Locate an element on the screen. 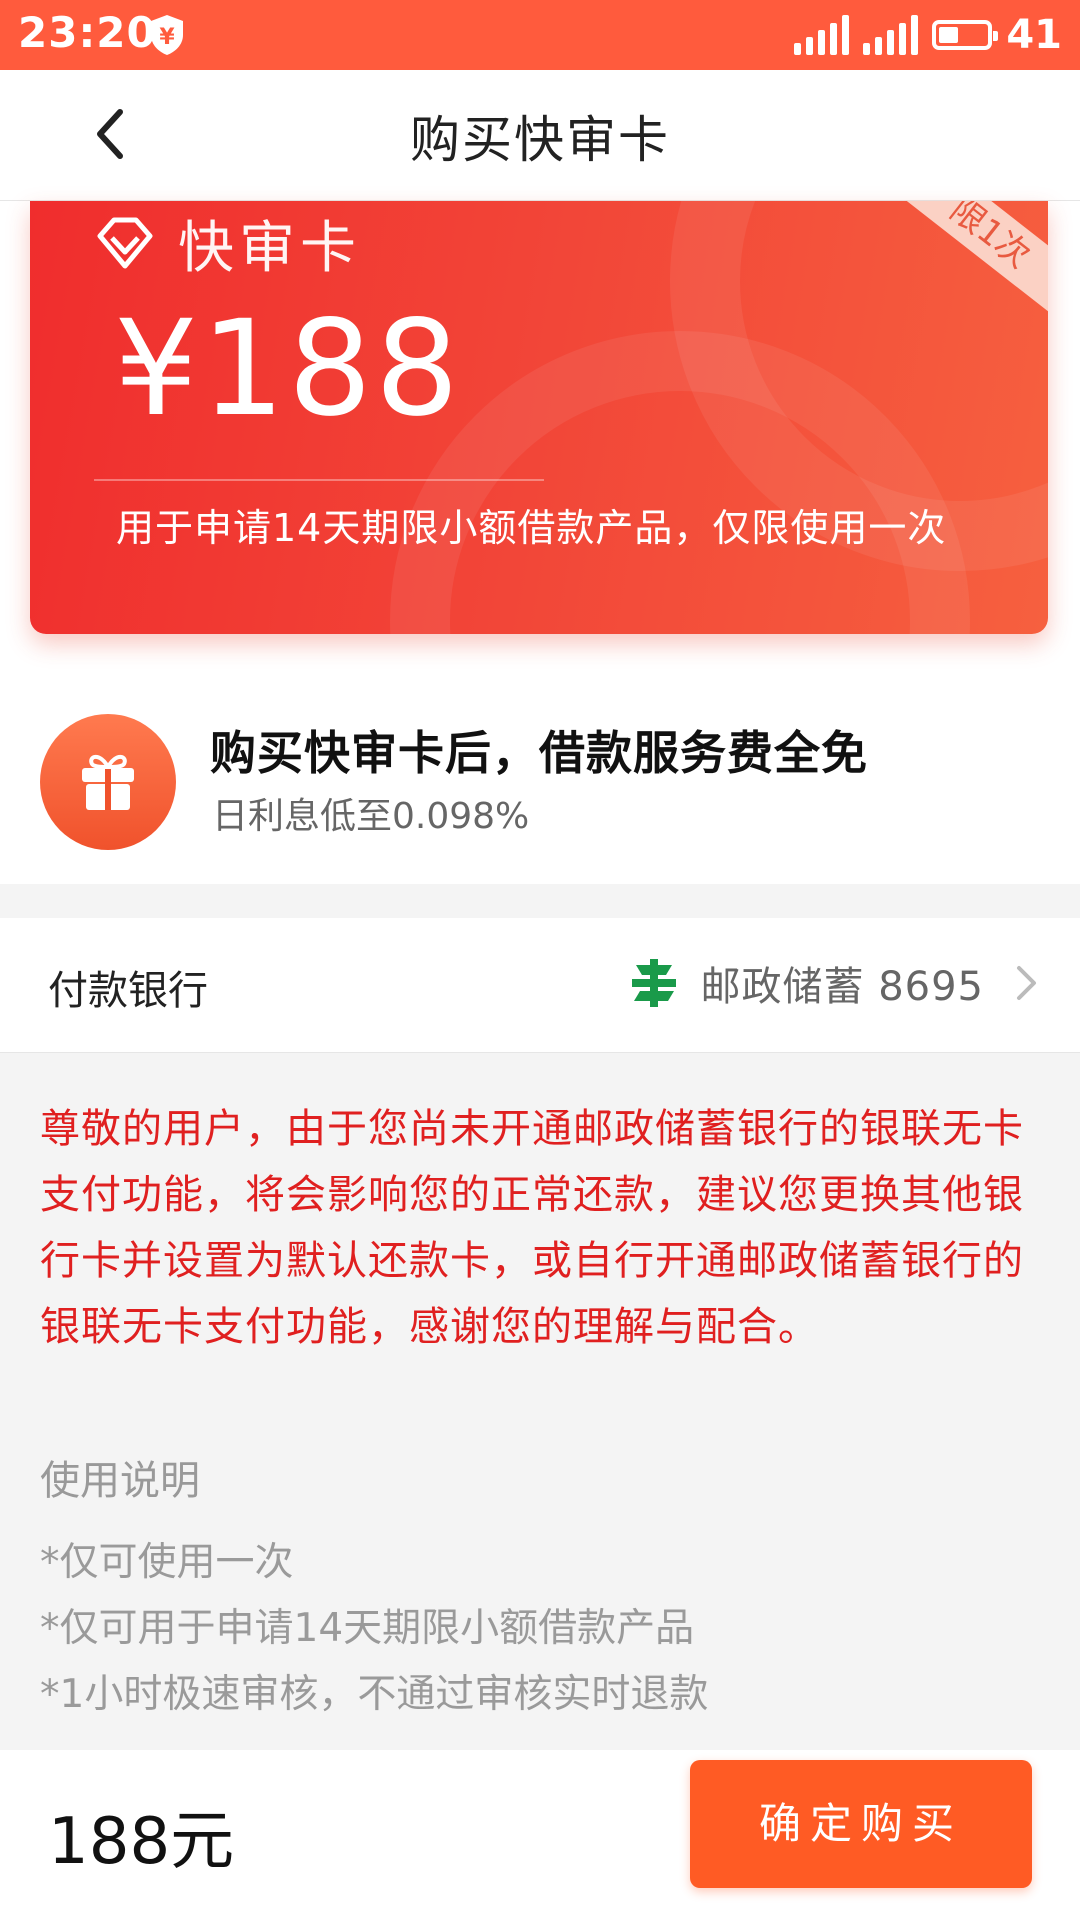  bank-name: 邮政储蓄 8695 is located at coordinates (842, 987).